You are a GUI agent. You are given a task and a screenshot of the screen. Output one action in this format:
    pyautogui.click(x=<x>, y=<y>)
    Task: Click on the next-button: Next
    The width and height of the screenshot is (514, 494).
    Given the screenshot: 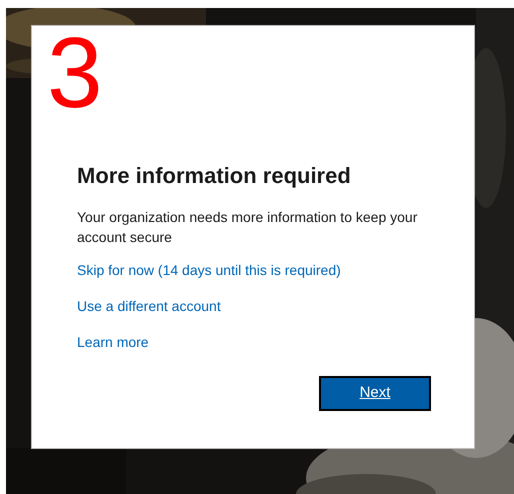 What is the action you would take?
    pyautogui.click(x=375, y=393)
    